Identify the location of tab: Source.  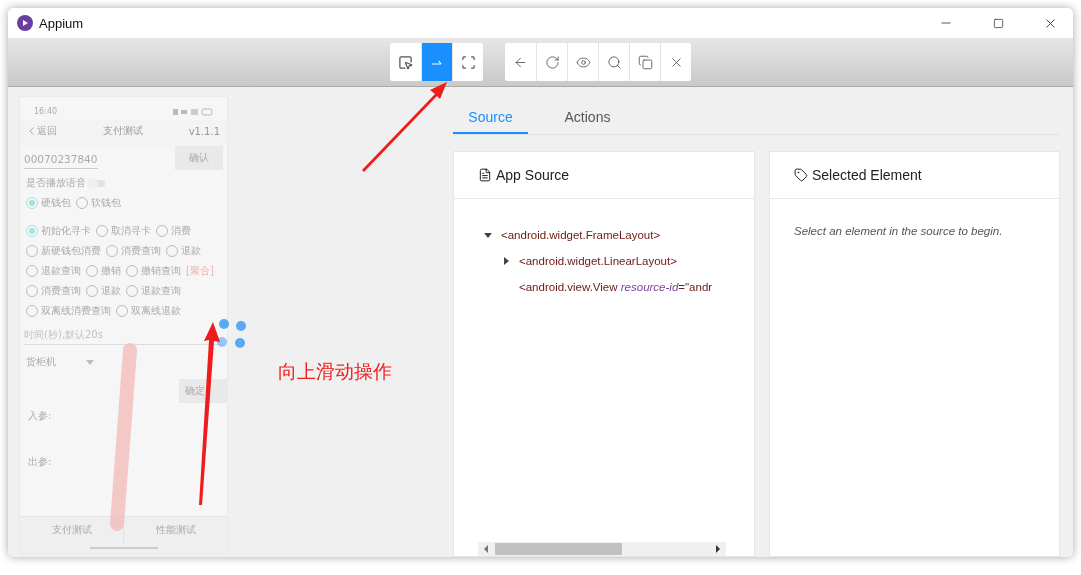
(490, 118).